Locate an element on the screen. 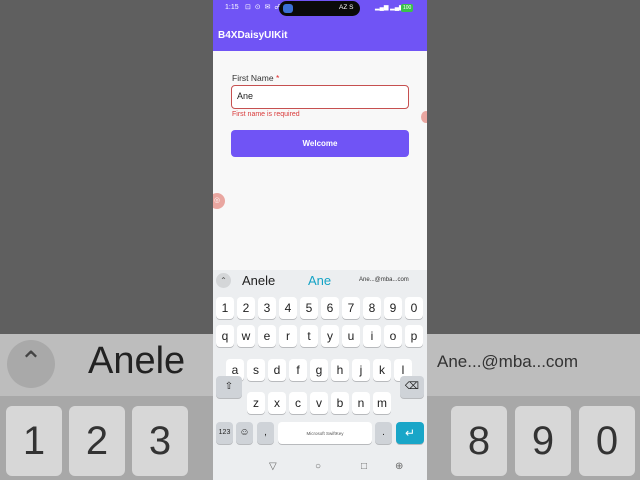  key-x: x is located at coordinates (277, 403).